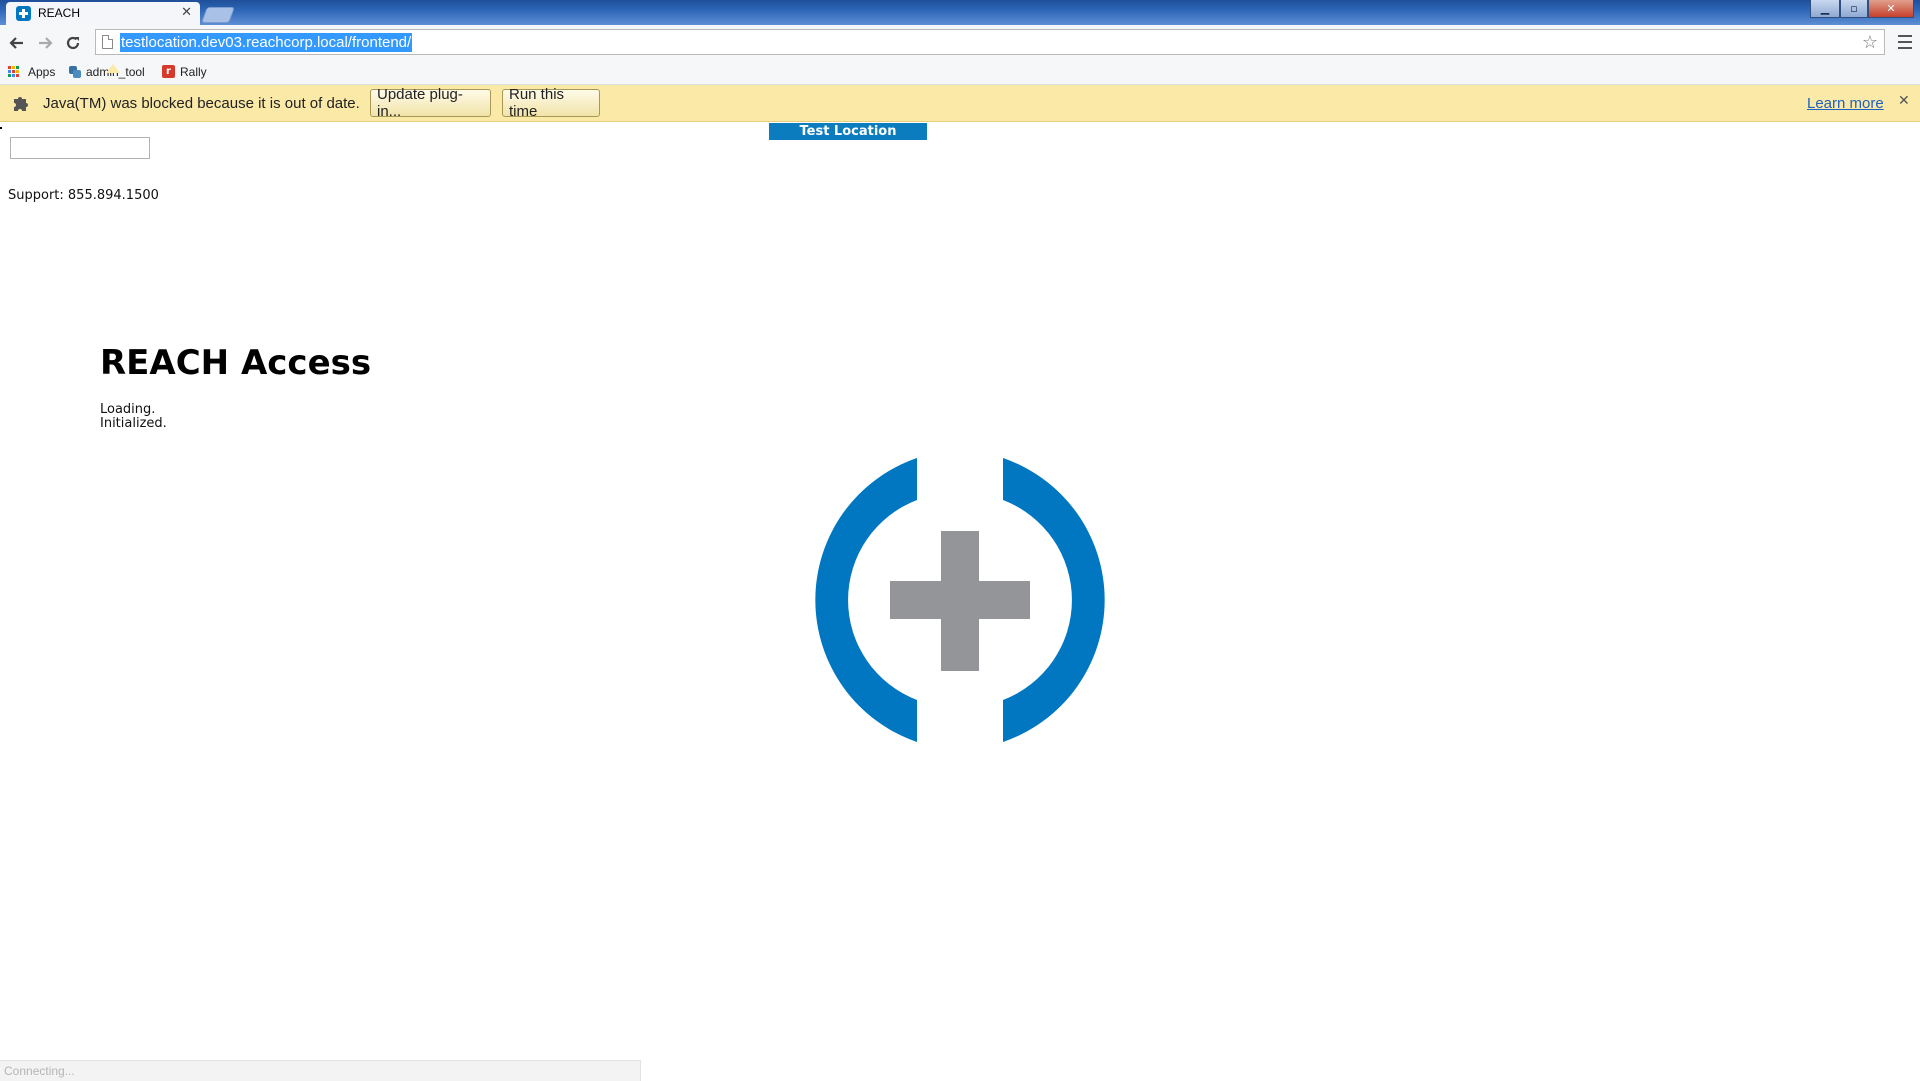  Describe the element at coordinates (1845, 103) in the screenshot. I see `learn-more-link: Learn more` at that location.